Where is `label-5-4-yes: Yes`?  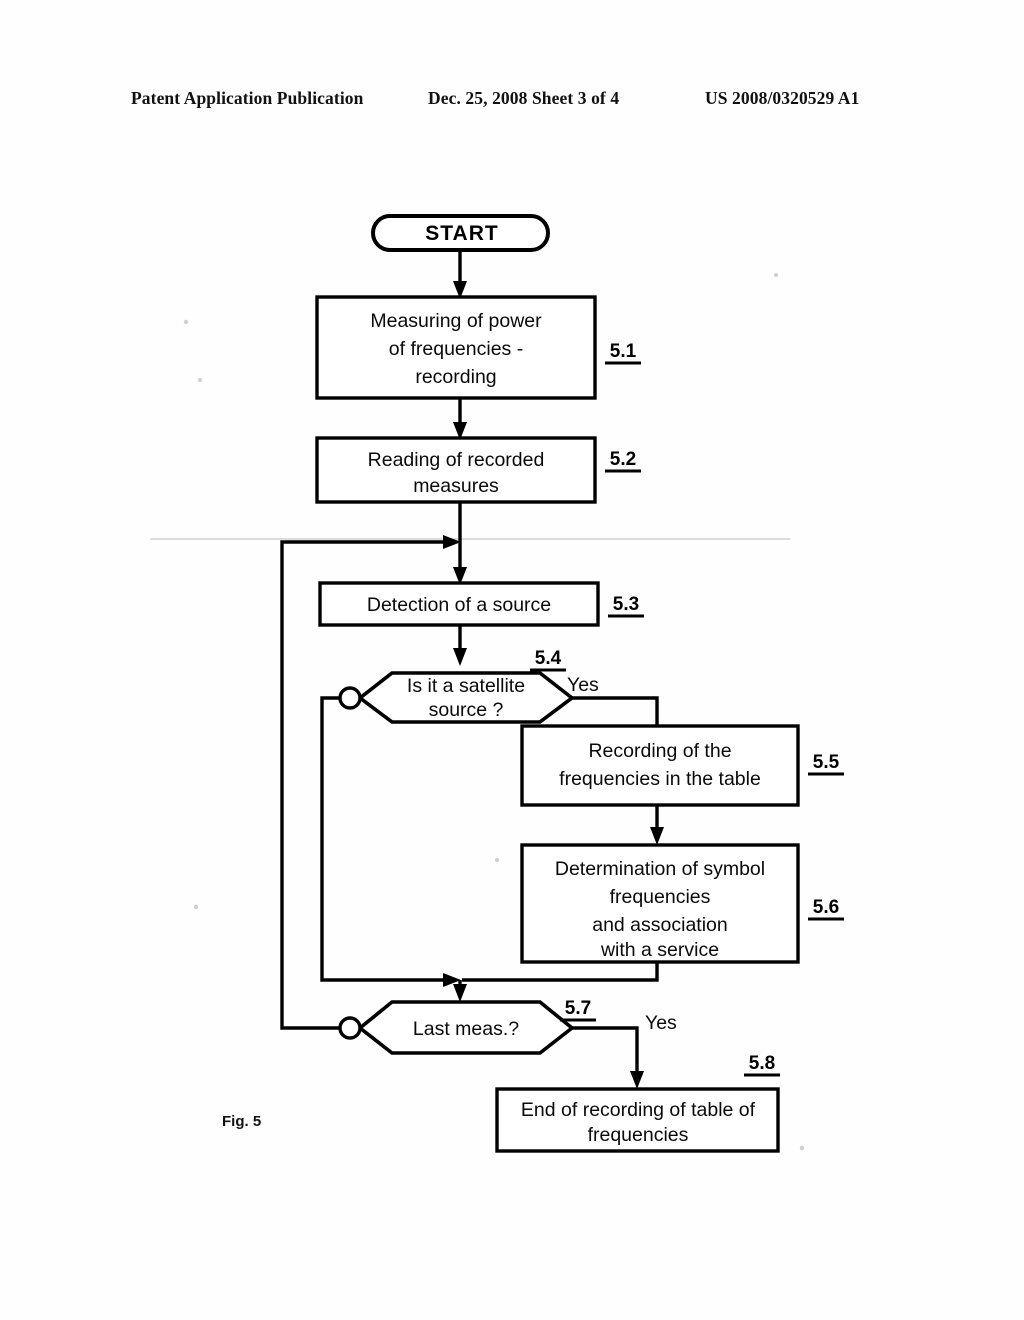 label-5-4-yes: Yes is located at coordinates (583, 685).